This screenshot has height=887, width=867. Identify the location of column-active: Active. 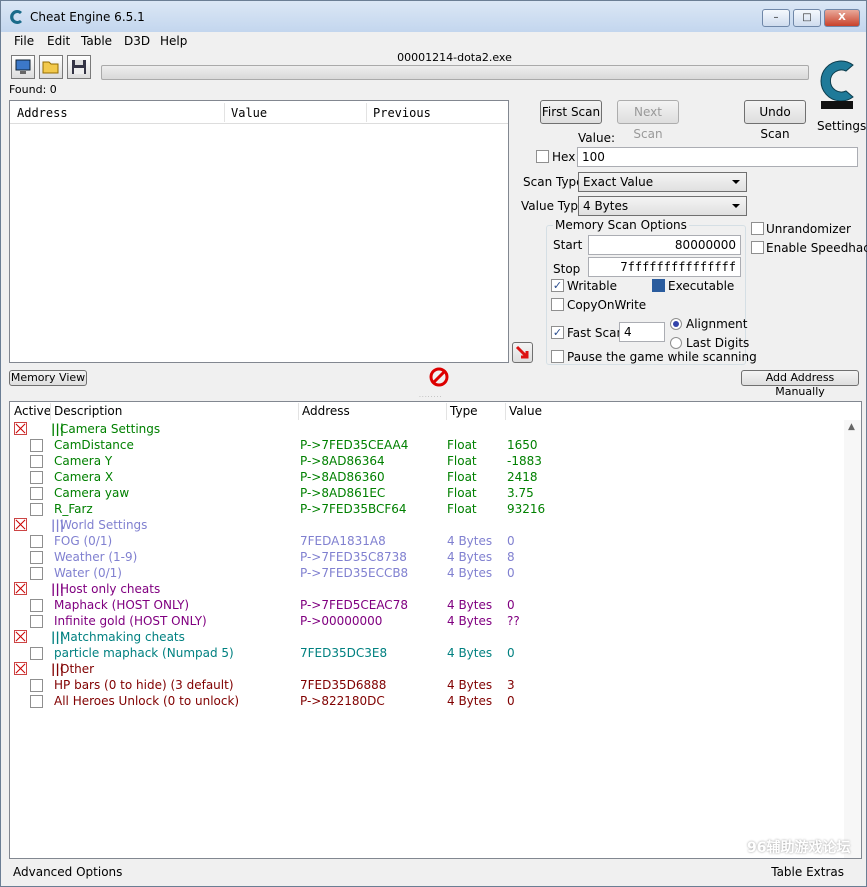
(32, 411).